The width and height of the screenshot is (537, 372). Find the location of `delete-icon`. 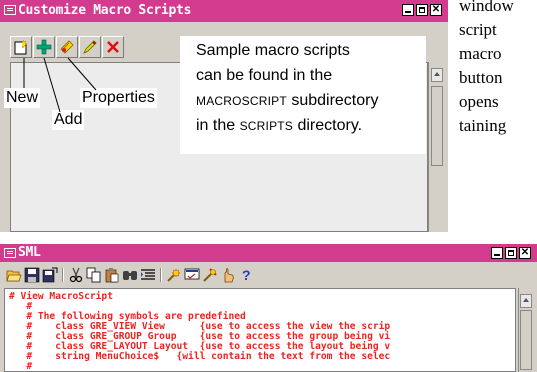

delete-icon is located at coordinates (113, 47).